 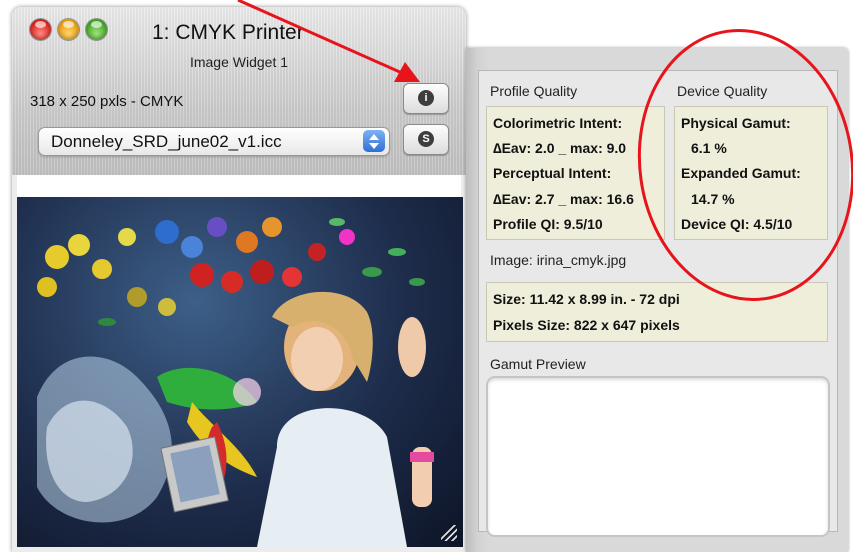 What do you see at coordinates (586, 325) in the screenshot?
I see `image-pixels-line: Pixels Size: 822 x 647 pixels` at bounding box center [586, 325].